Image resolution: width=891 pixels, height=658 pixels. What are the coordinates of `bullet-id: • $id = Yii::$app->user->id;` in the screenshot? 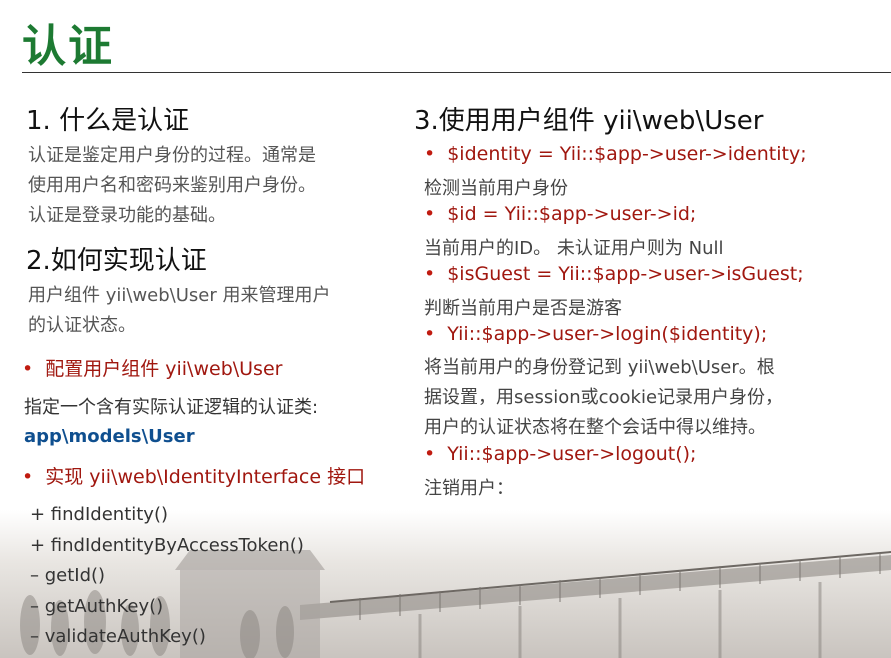 It's located at (560, 214).